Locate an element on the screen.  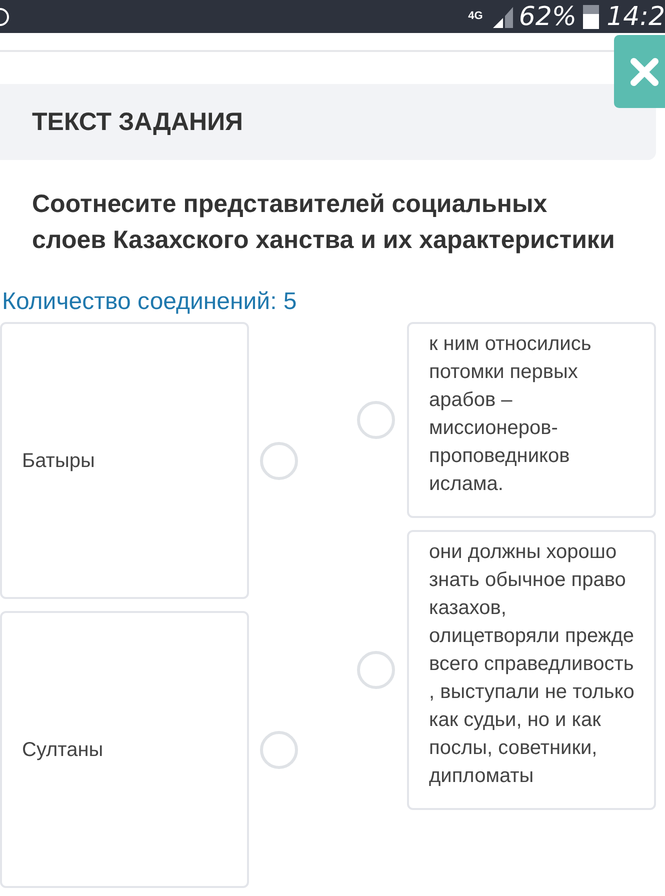
signal-icon is located at coordinates (502, 17).